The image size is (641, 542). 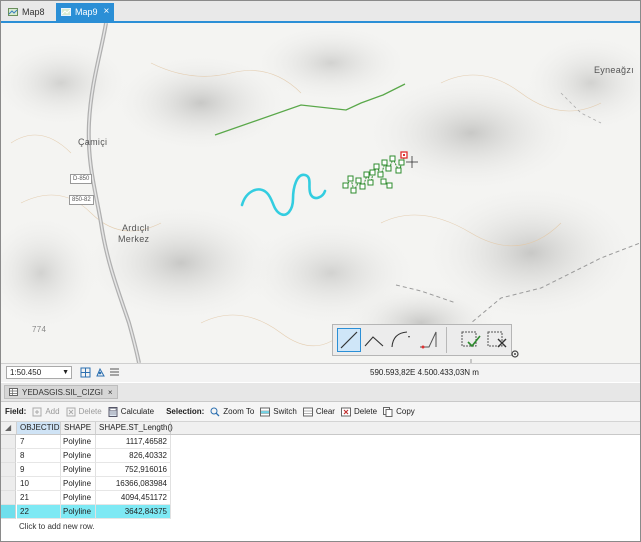 What do you see at coordinates (265, 411) in the screenshot?
I see `switch-icon` at bounding box center [265, 411].